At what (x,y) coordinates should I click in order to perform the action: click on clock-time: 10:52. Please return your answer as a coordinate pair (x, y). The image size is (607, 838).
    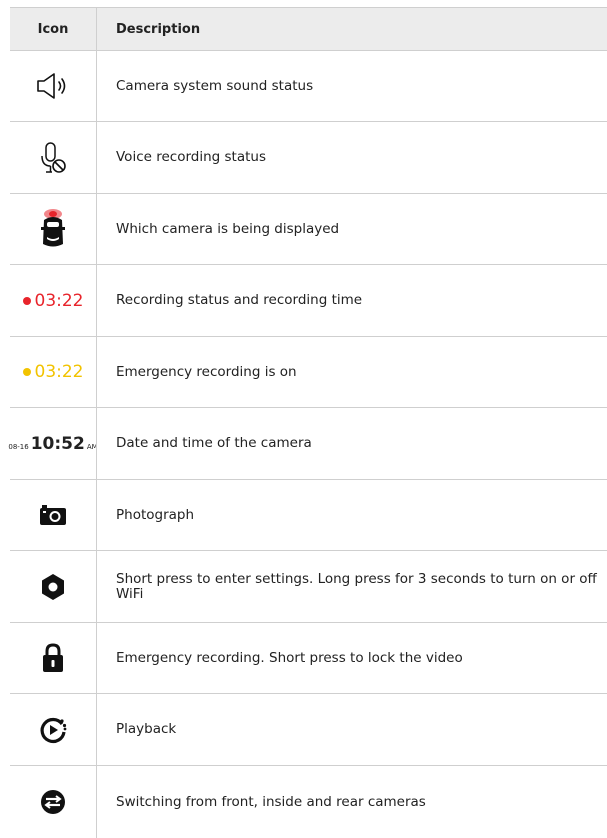
    Looking at the image, I should click on (57, 443).